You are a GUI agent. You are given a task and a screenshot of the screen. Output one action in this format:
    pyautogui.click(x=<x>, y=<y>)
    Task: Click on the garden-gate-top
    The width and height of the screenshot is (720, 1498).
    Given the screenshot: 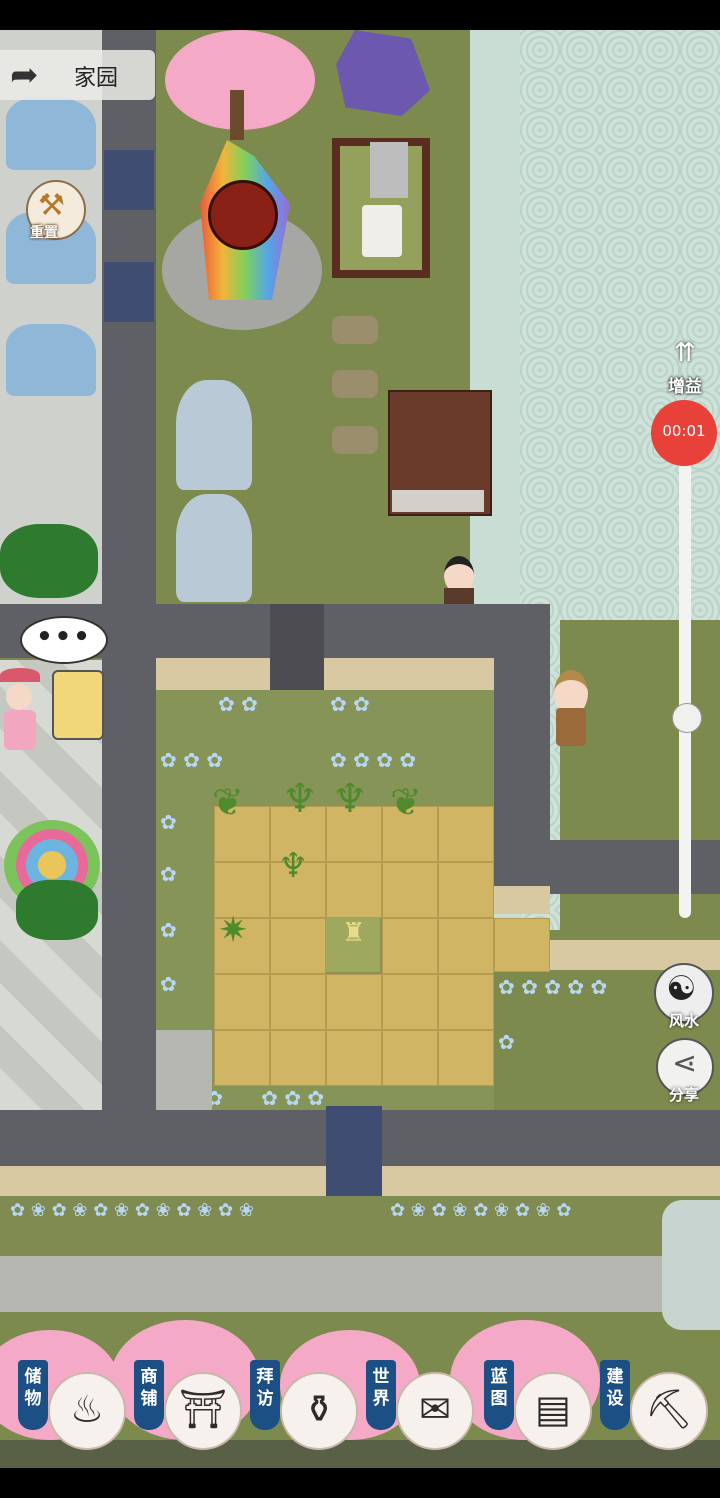 What is the action you would take?
    pyautogui.click(x=297, y=647)
    